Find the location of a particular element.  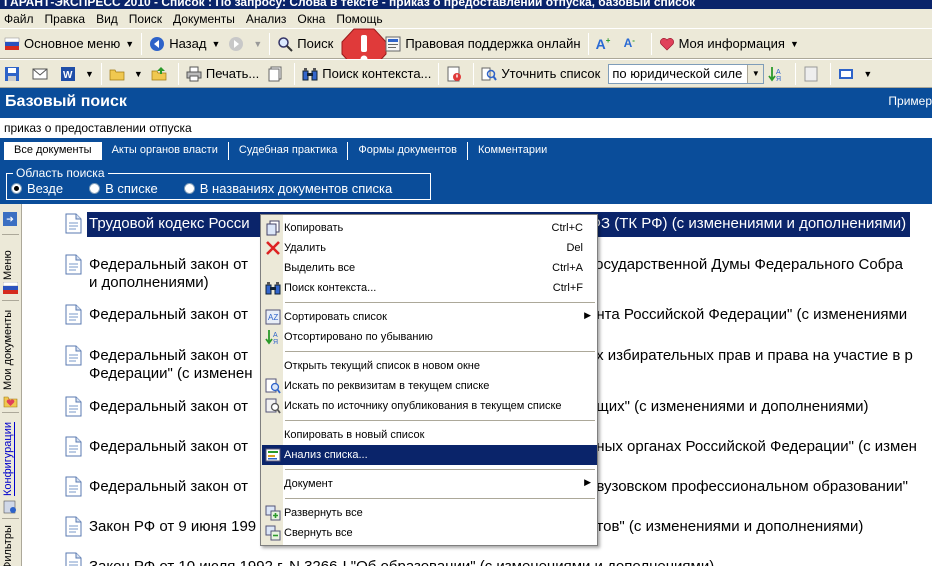

export-word-button: W ▼ is located at coordinates (77, 74).